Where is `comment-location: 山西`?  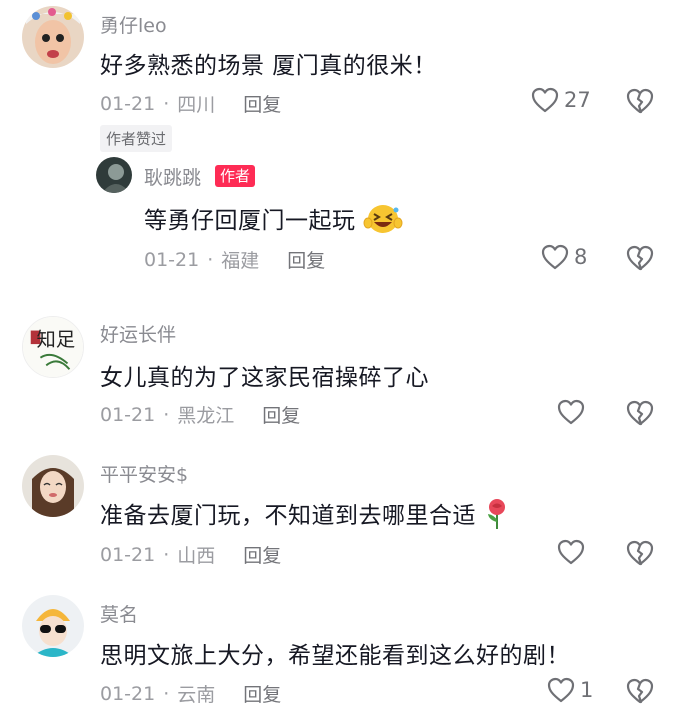
comment-location: 山西 is located at coordinates (196, 556).